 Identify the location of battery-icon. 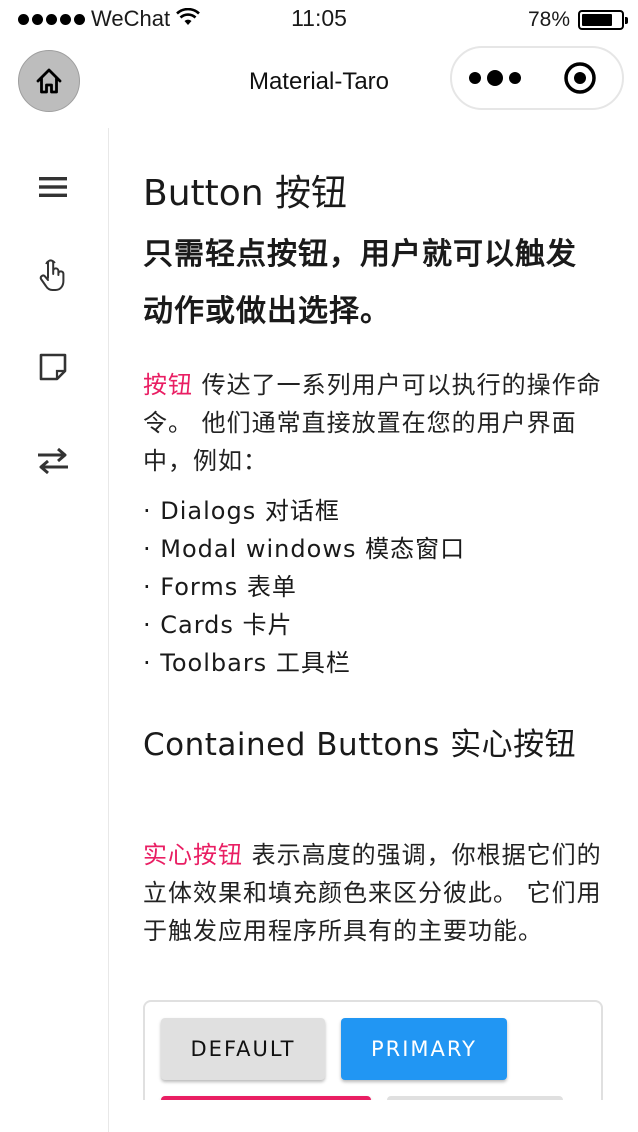
(603, 20).